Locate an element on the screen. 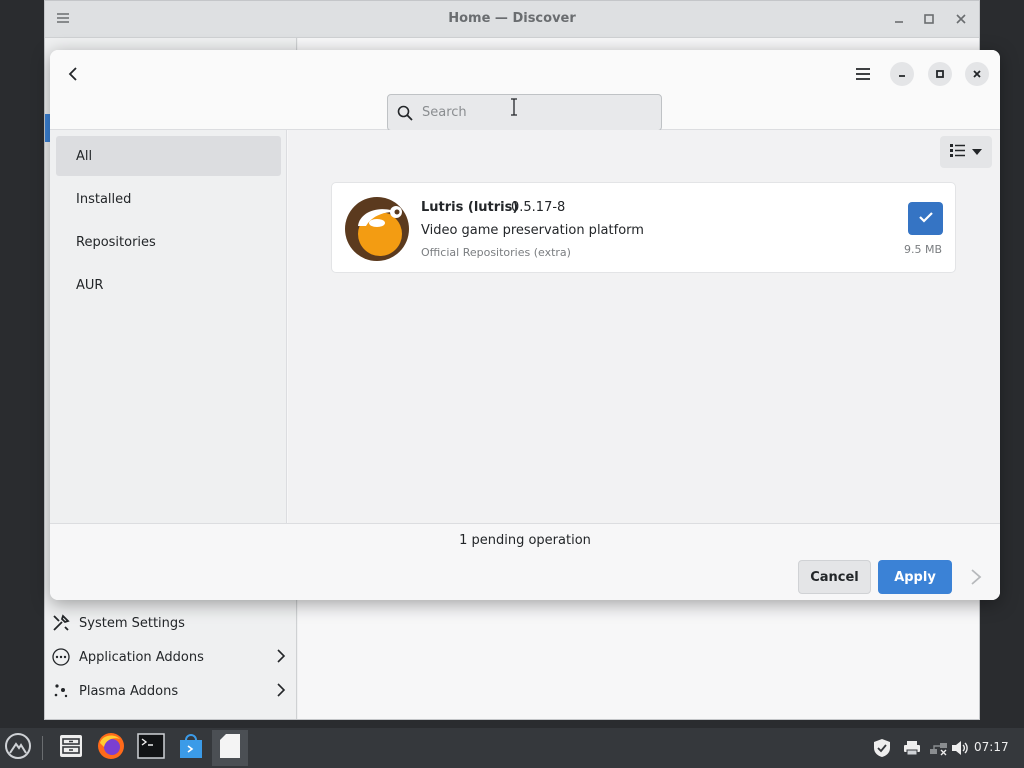 The image size is (1024, 768). sidebar-item-label: Plasma Addons is located at coordinates (129, 691).